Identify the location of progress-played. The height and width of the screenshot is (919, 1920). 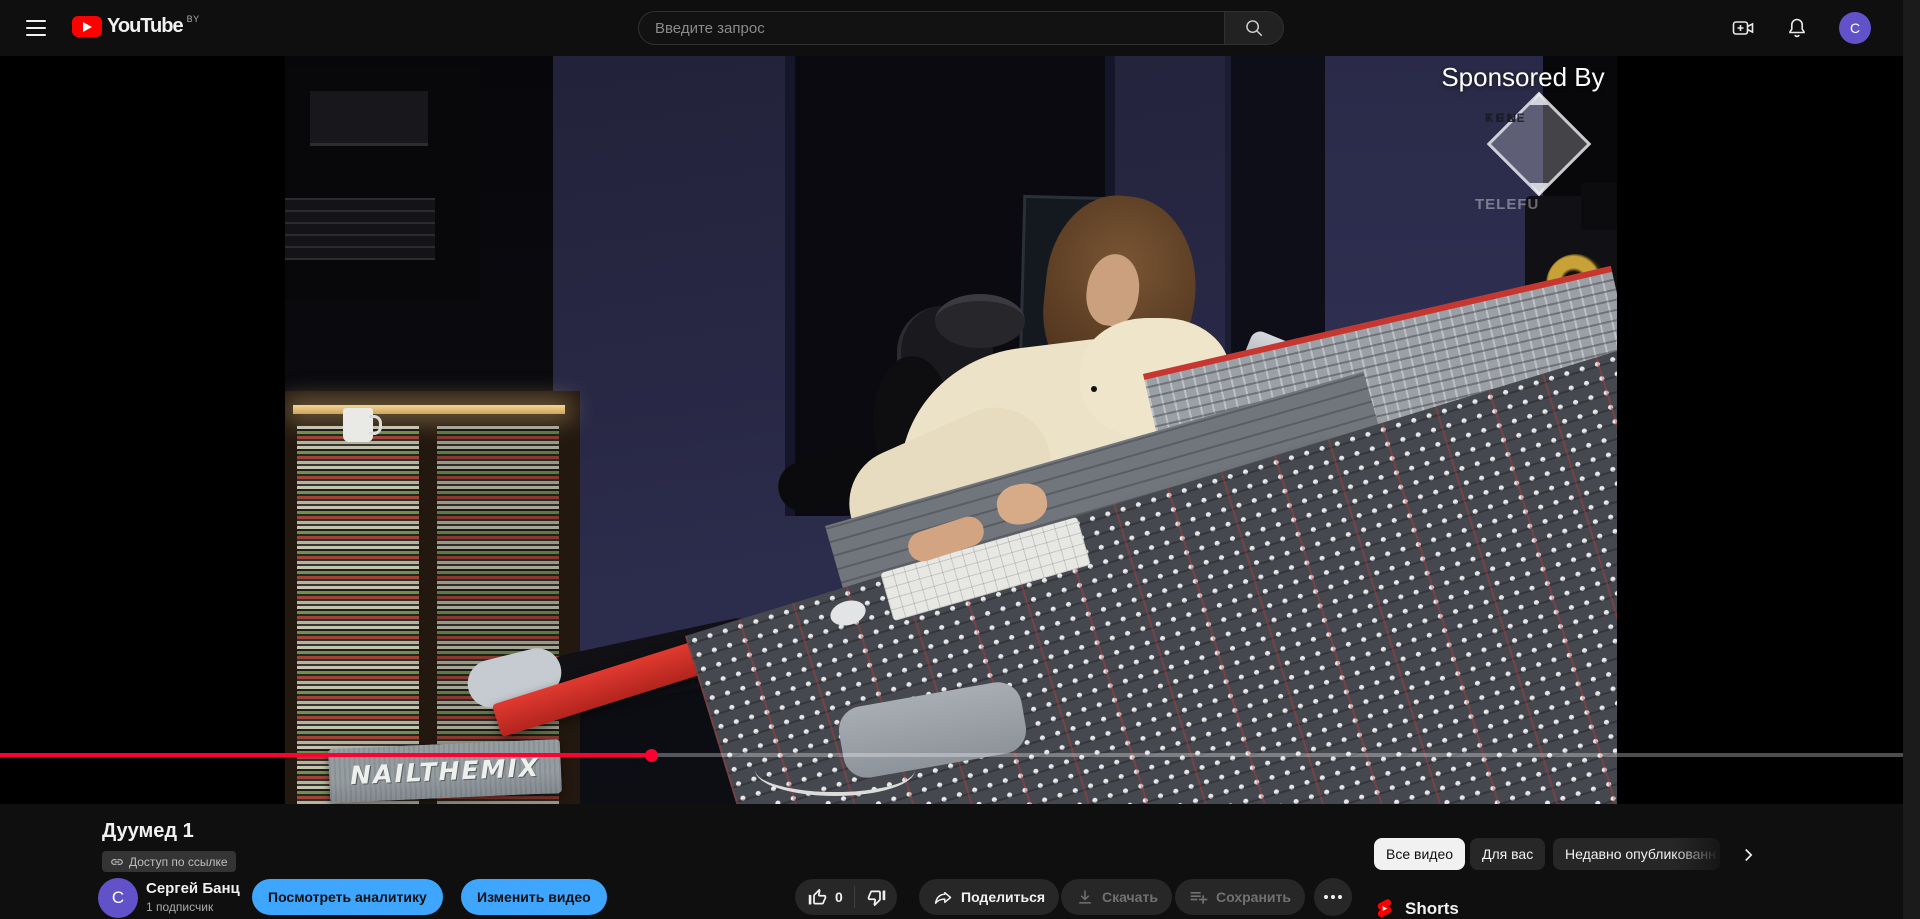
(325, 755).